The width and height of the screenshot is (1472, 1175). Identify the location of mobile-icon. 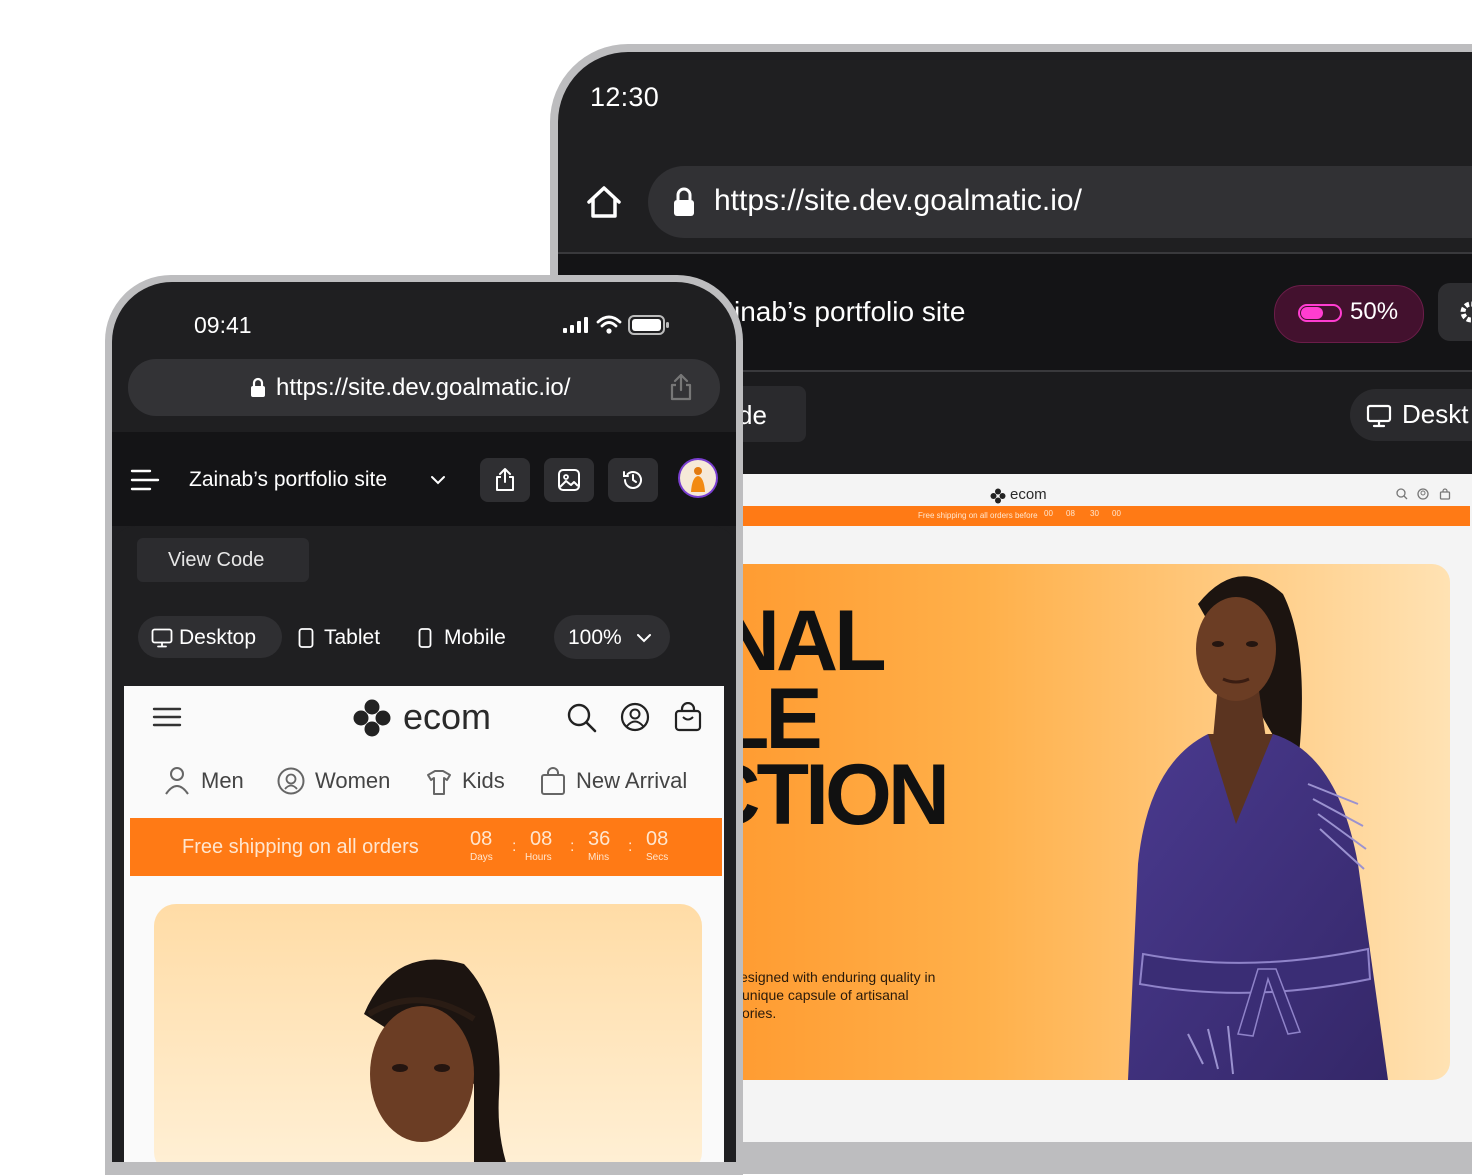
(425, 638).